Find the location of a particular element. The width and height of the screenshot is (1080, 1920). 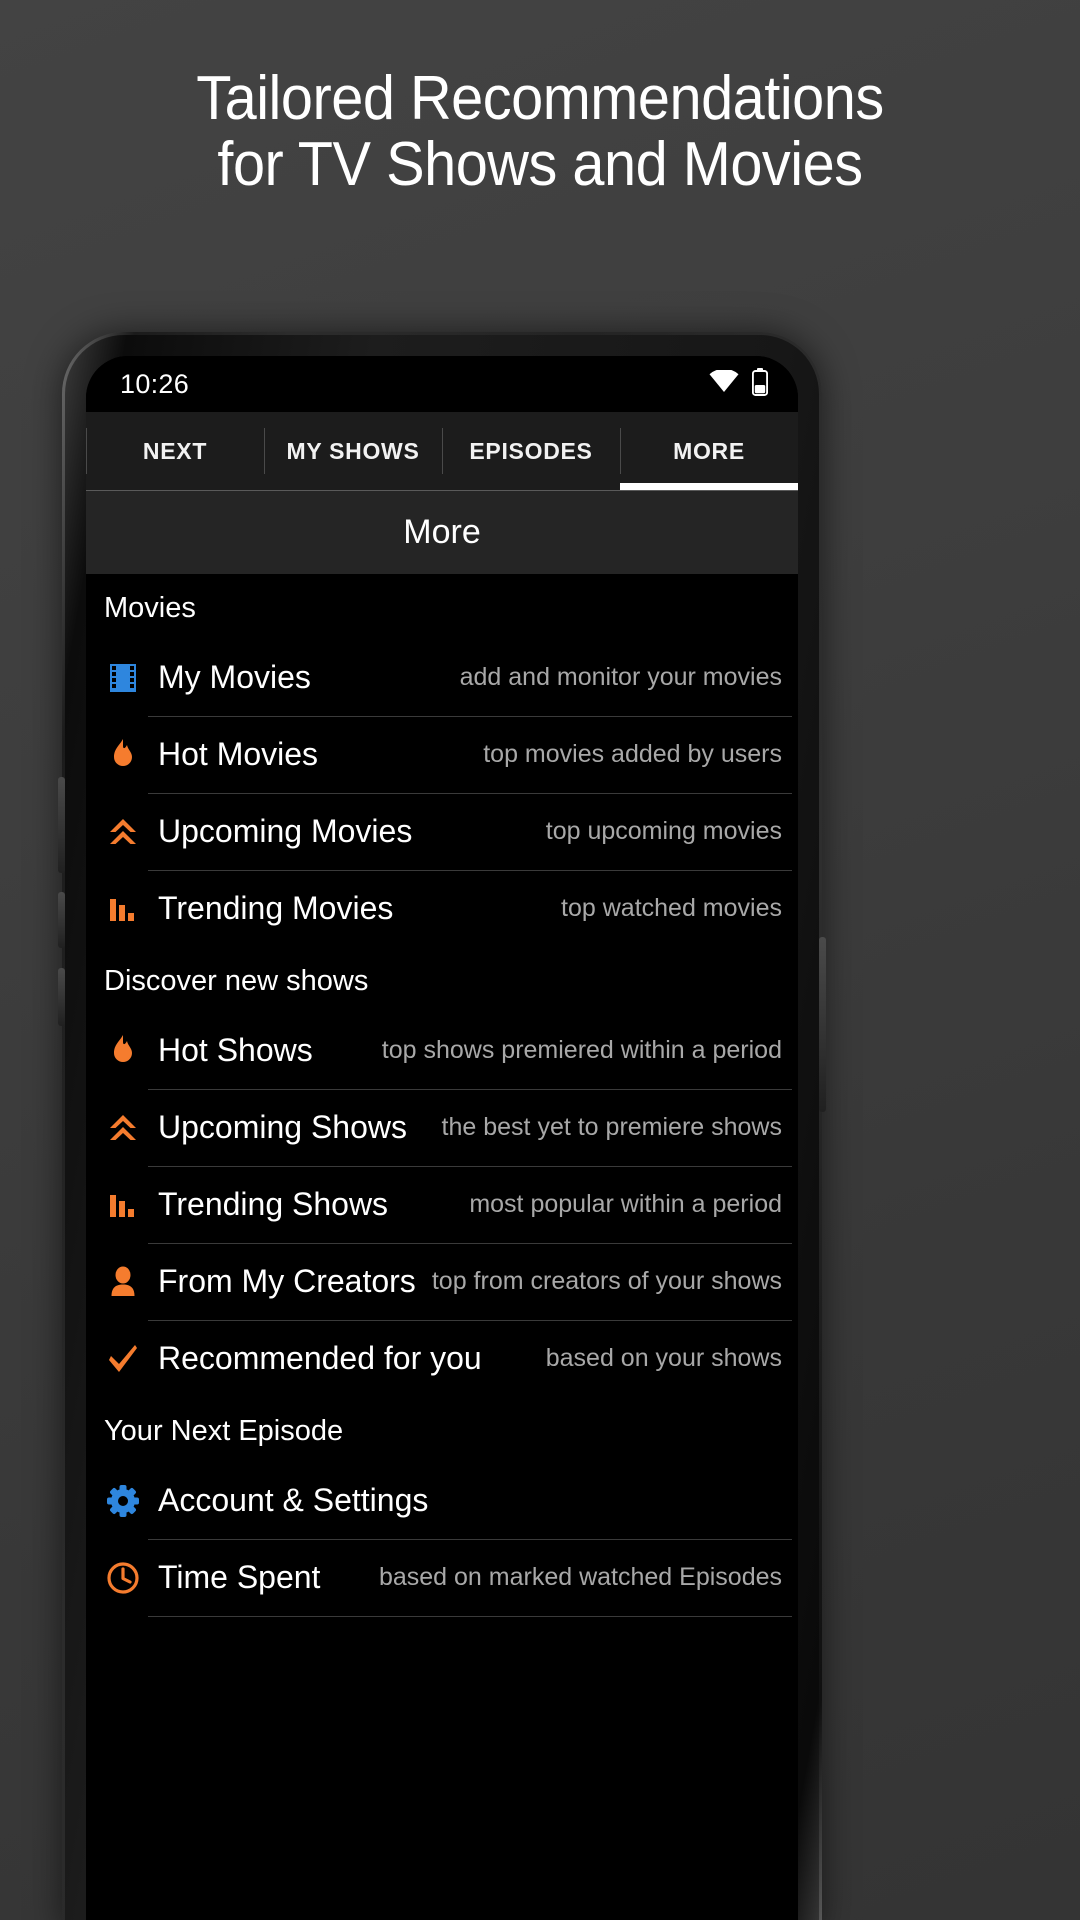

status-bar: 10:26 is located at coordinates (442, 384).